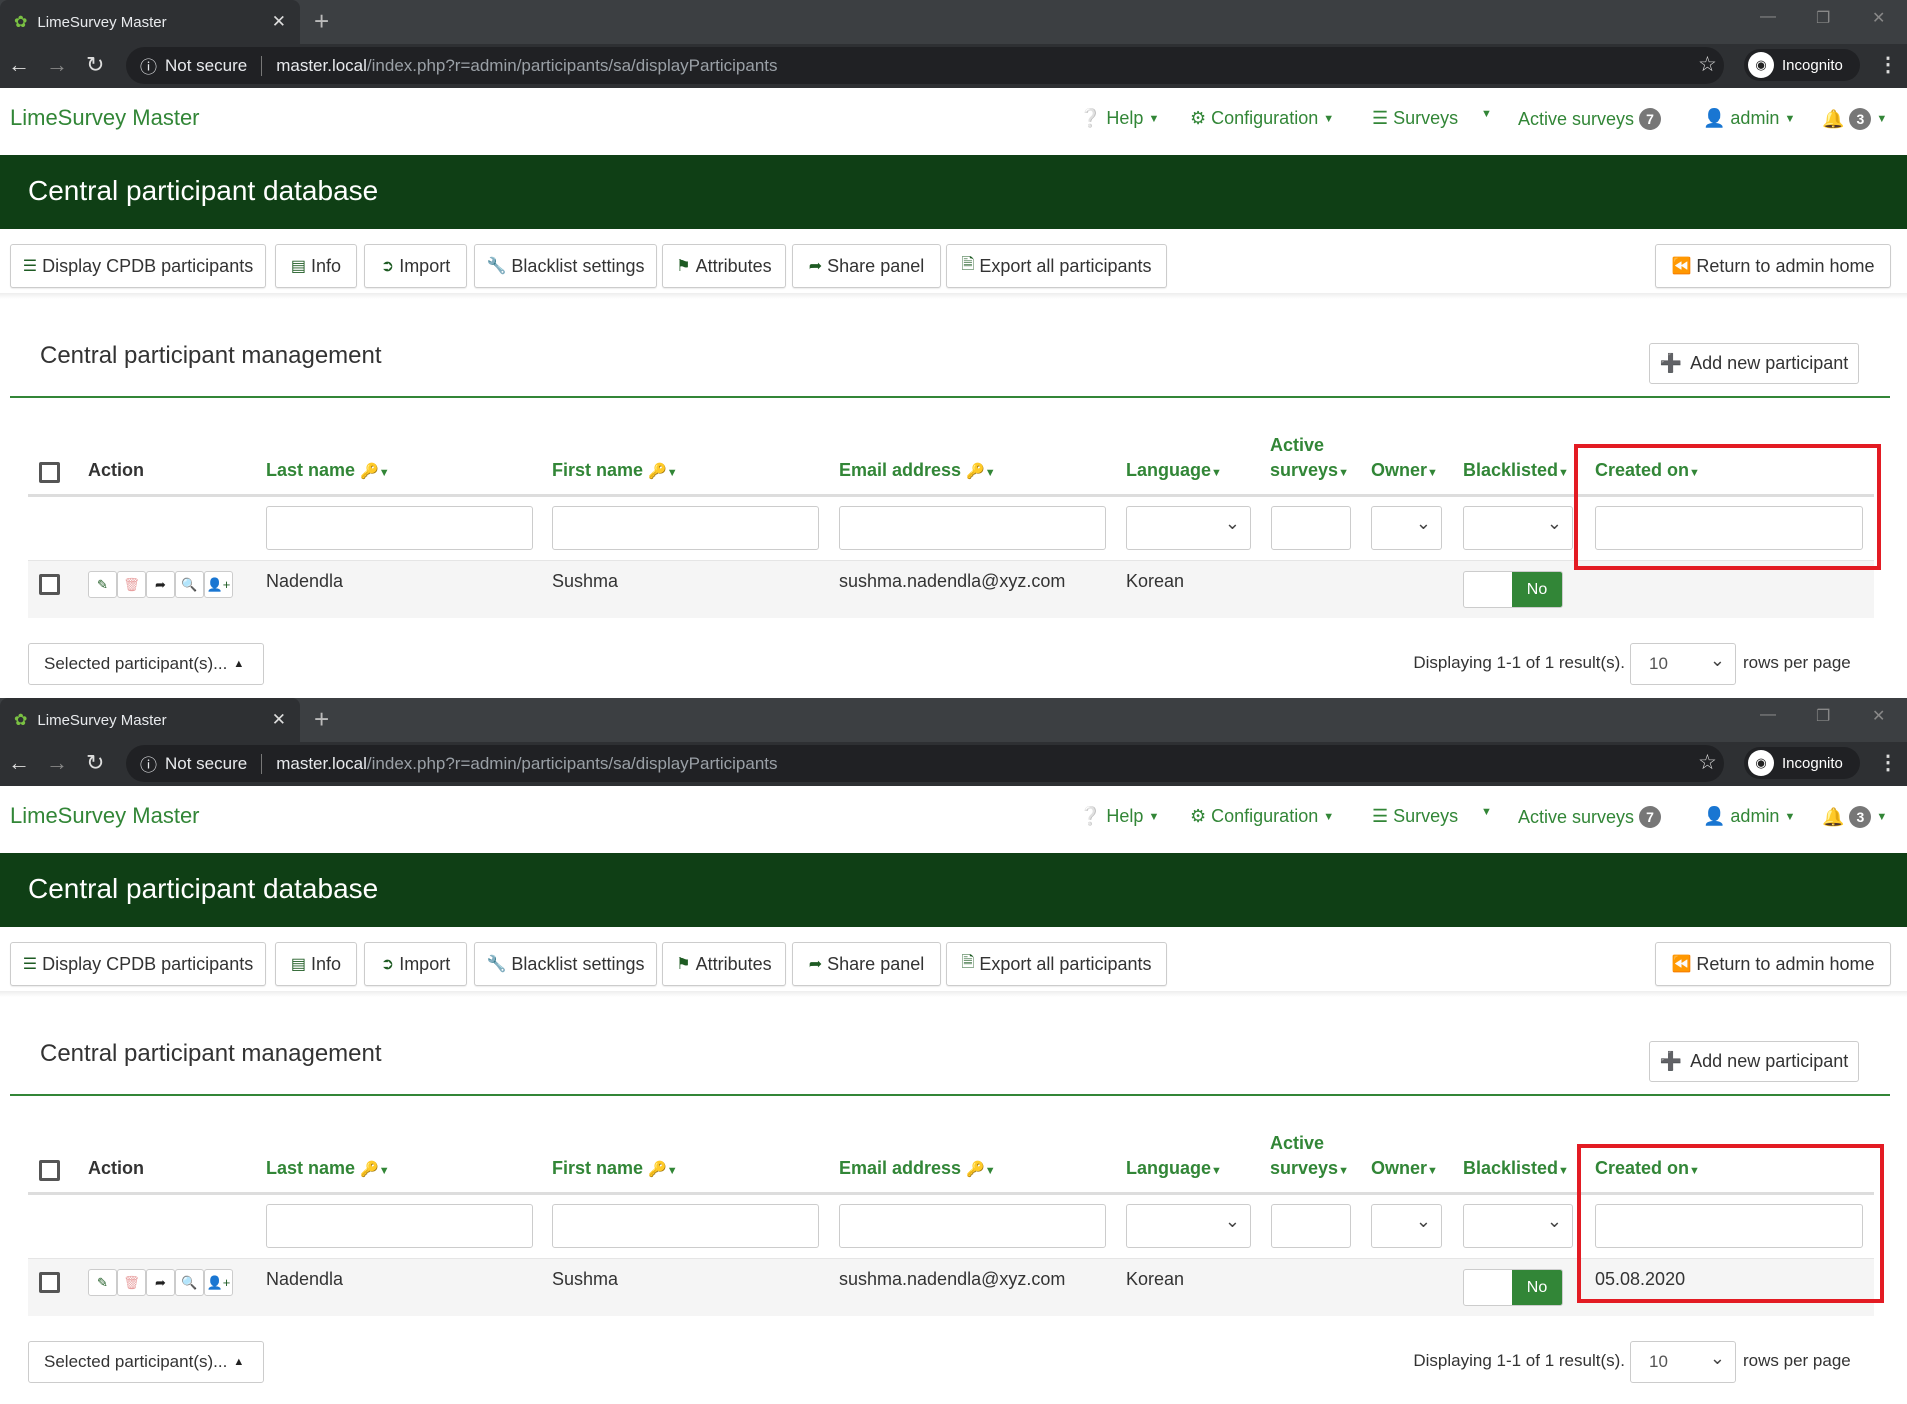 The image size is (1907, 1404). Describe the element at coordinates (328, 470) in the screenshot. I see `header-last-name: Last name 🔑▼` at that location.